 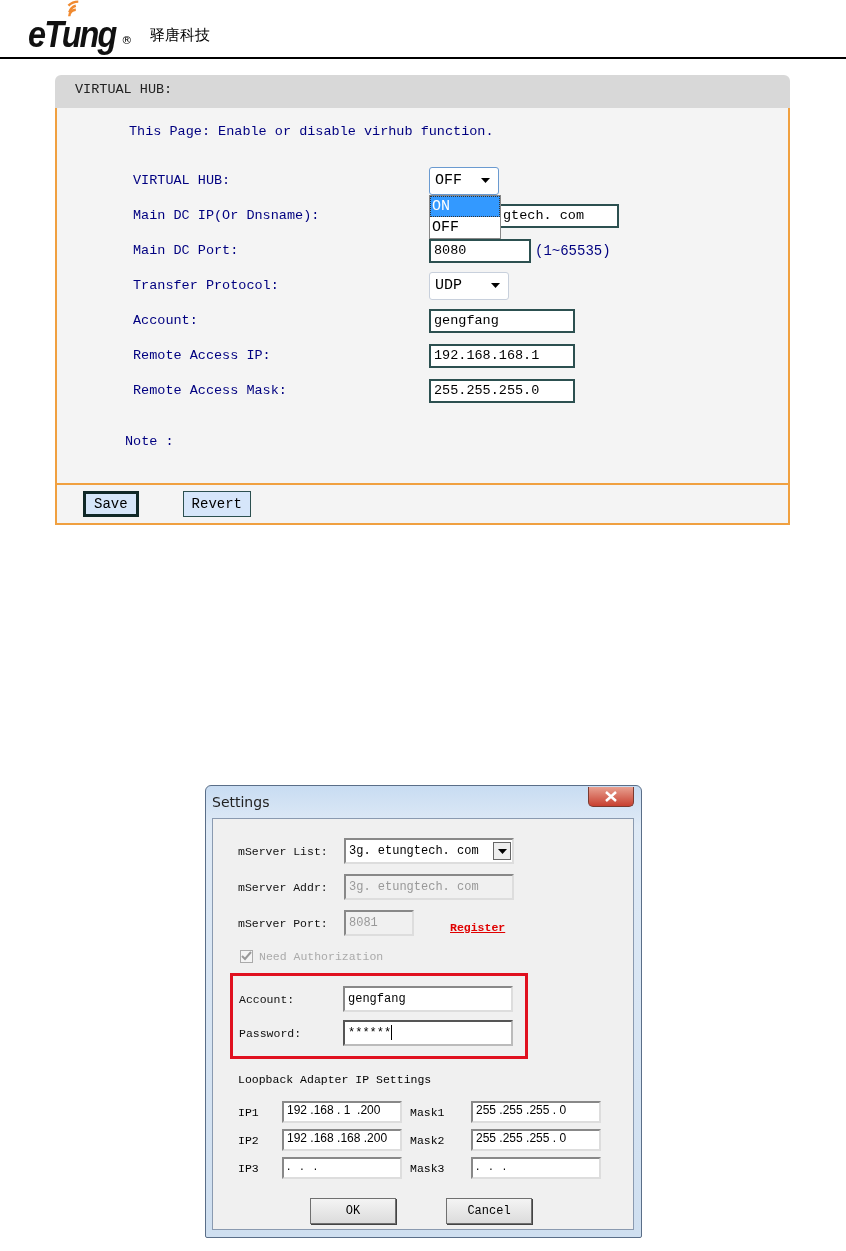 I want to click on input-field: 192.168.168.1, so click(x=502, y=355).